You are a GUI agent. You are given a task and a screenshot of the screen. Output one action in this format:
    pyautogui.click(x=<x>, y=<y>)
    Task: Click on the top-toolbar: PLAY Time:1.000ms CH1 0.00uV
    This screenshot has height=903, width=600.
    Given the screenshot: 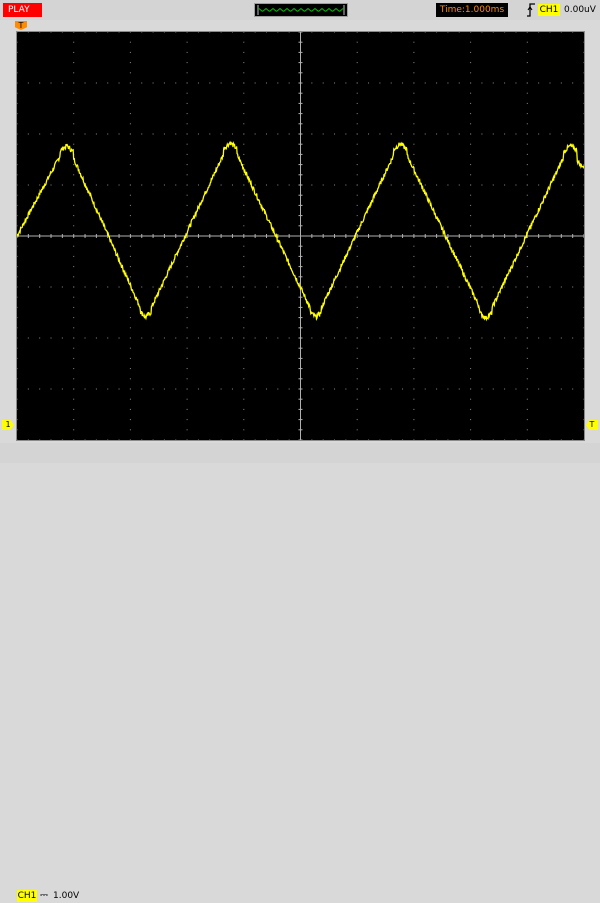 What is the action you would take?
    pyautogui.click(x=300, y=10)
    